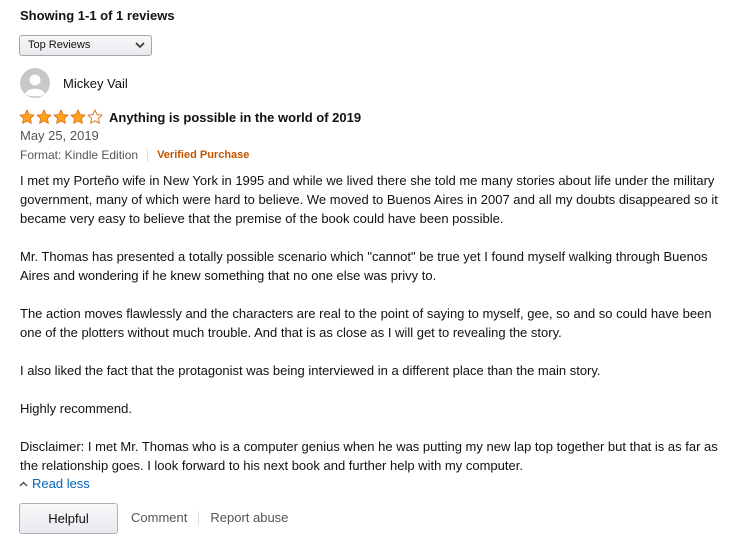 This screenshot has width=752, height=544. I want to click on reviewer-profile: Mickey Vail, so click(74, 83).